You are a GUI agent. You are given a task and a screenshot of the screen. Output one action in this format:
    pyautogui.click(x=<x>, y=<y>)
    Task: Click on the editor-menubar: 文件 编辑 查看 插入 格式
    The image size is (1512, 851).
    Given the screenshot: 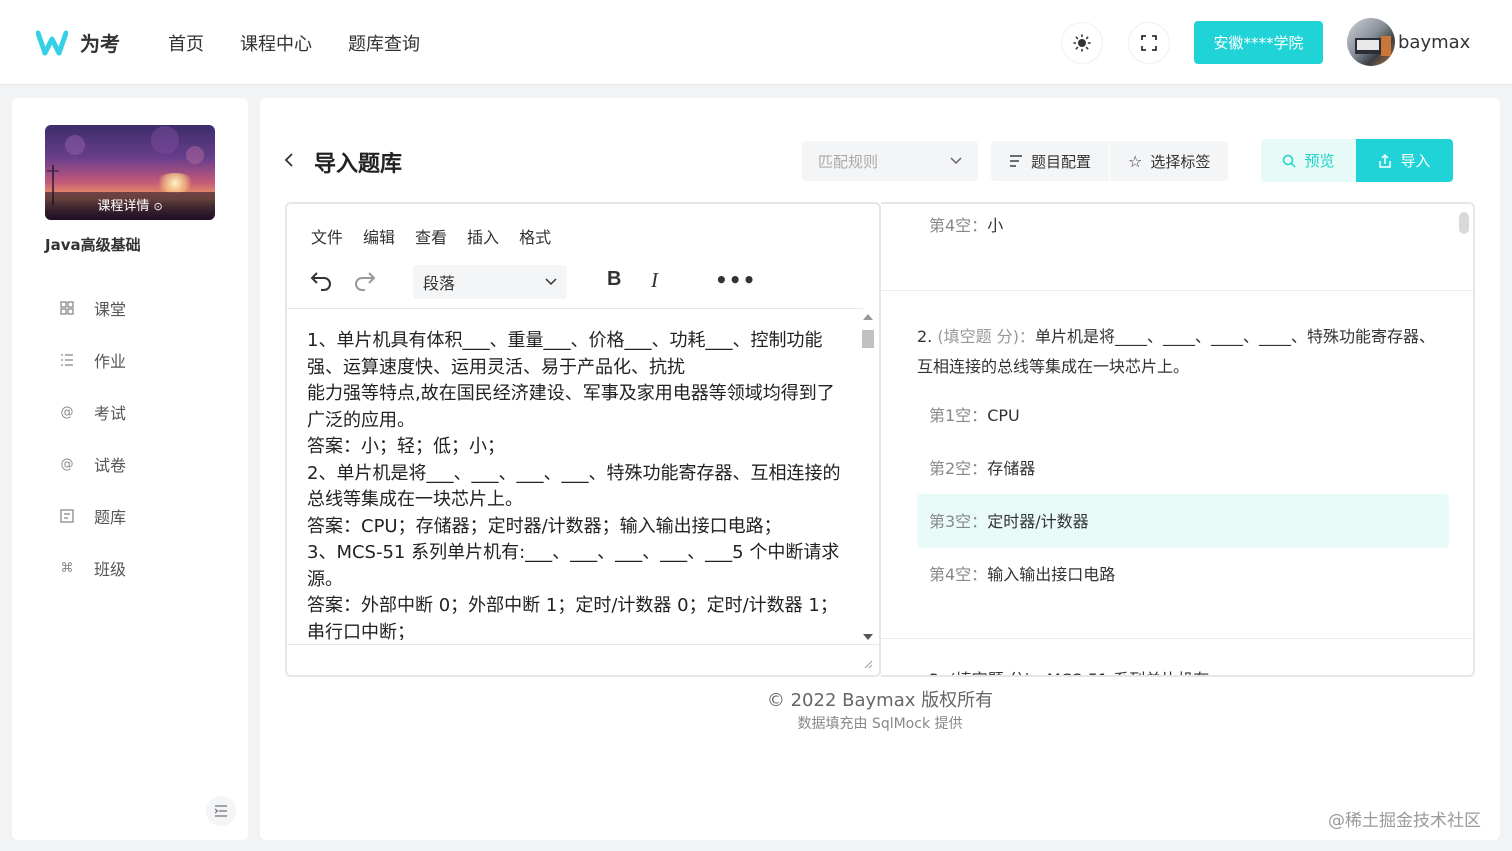 What is the action you would take?
    pyautogui.click(x=431, y=236)
    